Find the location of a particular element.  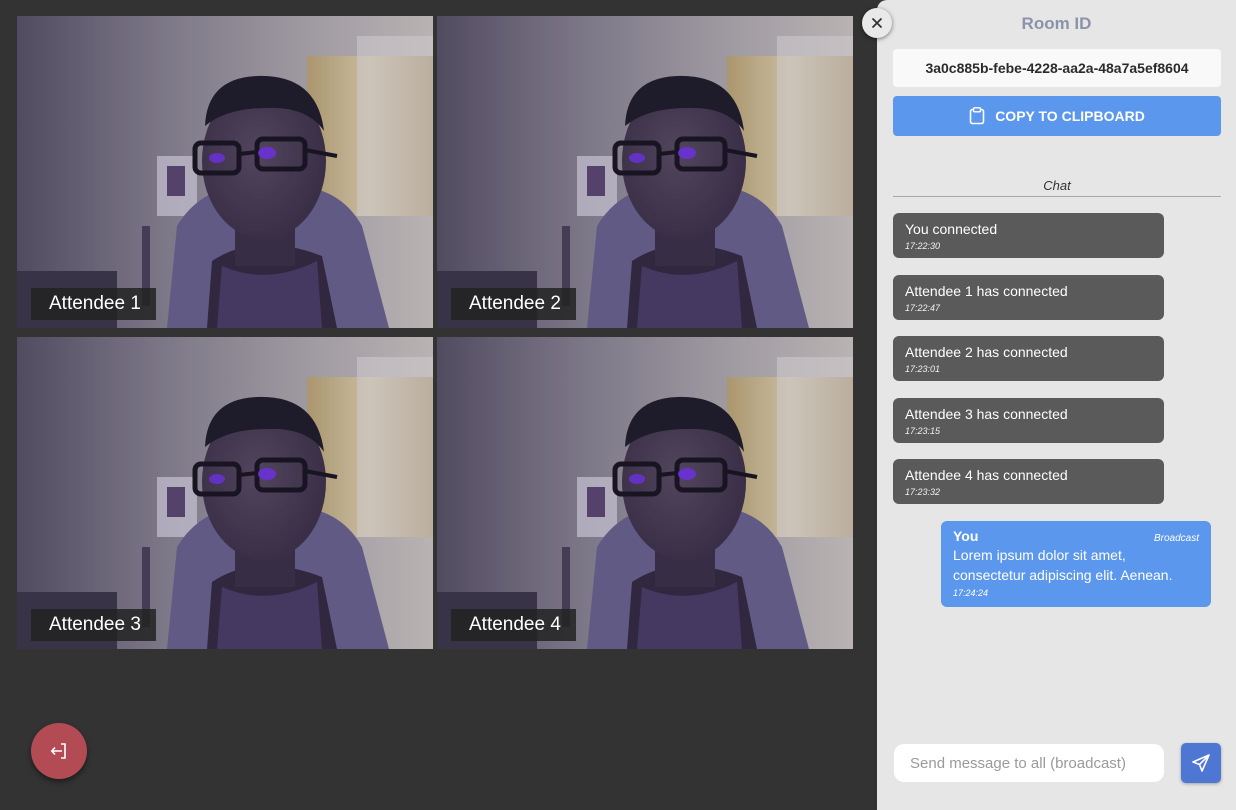

system-message: Attendee 2 has connected 17:23:01 is located at coordinates (1028, 358).